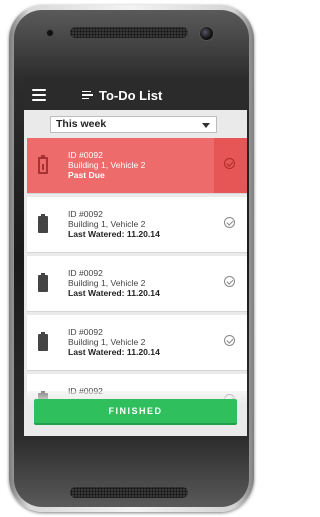 This screenshot has width=320, height=517. Describe the element at coordinates (129, 492) in the screenshot. I see `bottom-speaker-grille` at that location.